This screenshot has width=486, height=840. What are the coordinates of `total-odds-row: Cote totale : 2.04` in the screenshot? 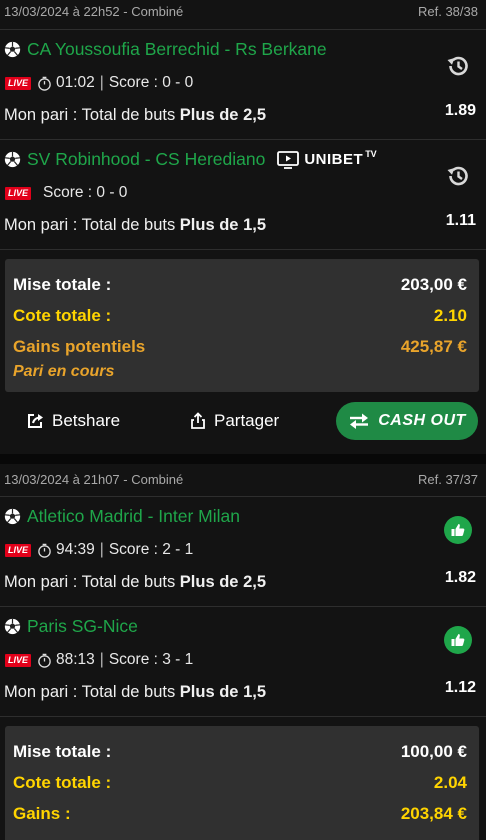 It's located at (240, 783).